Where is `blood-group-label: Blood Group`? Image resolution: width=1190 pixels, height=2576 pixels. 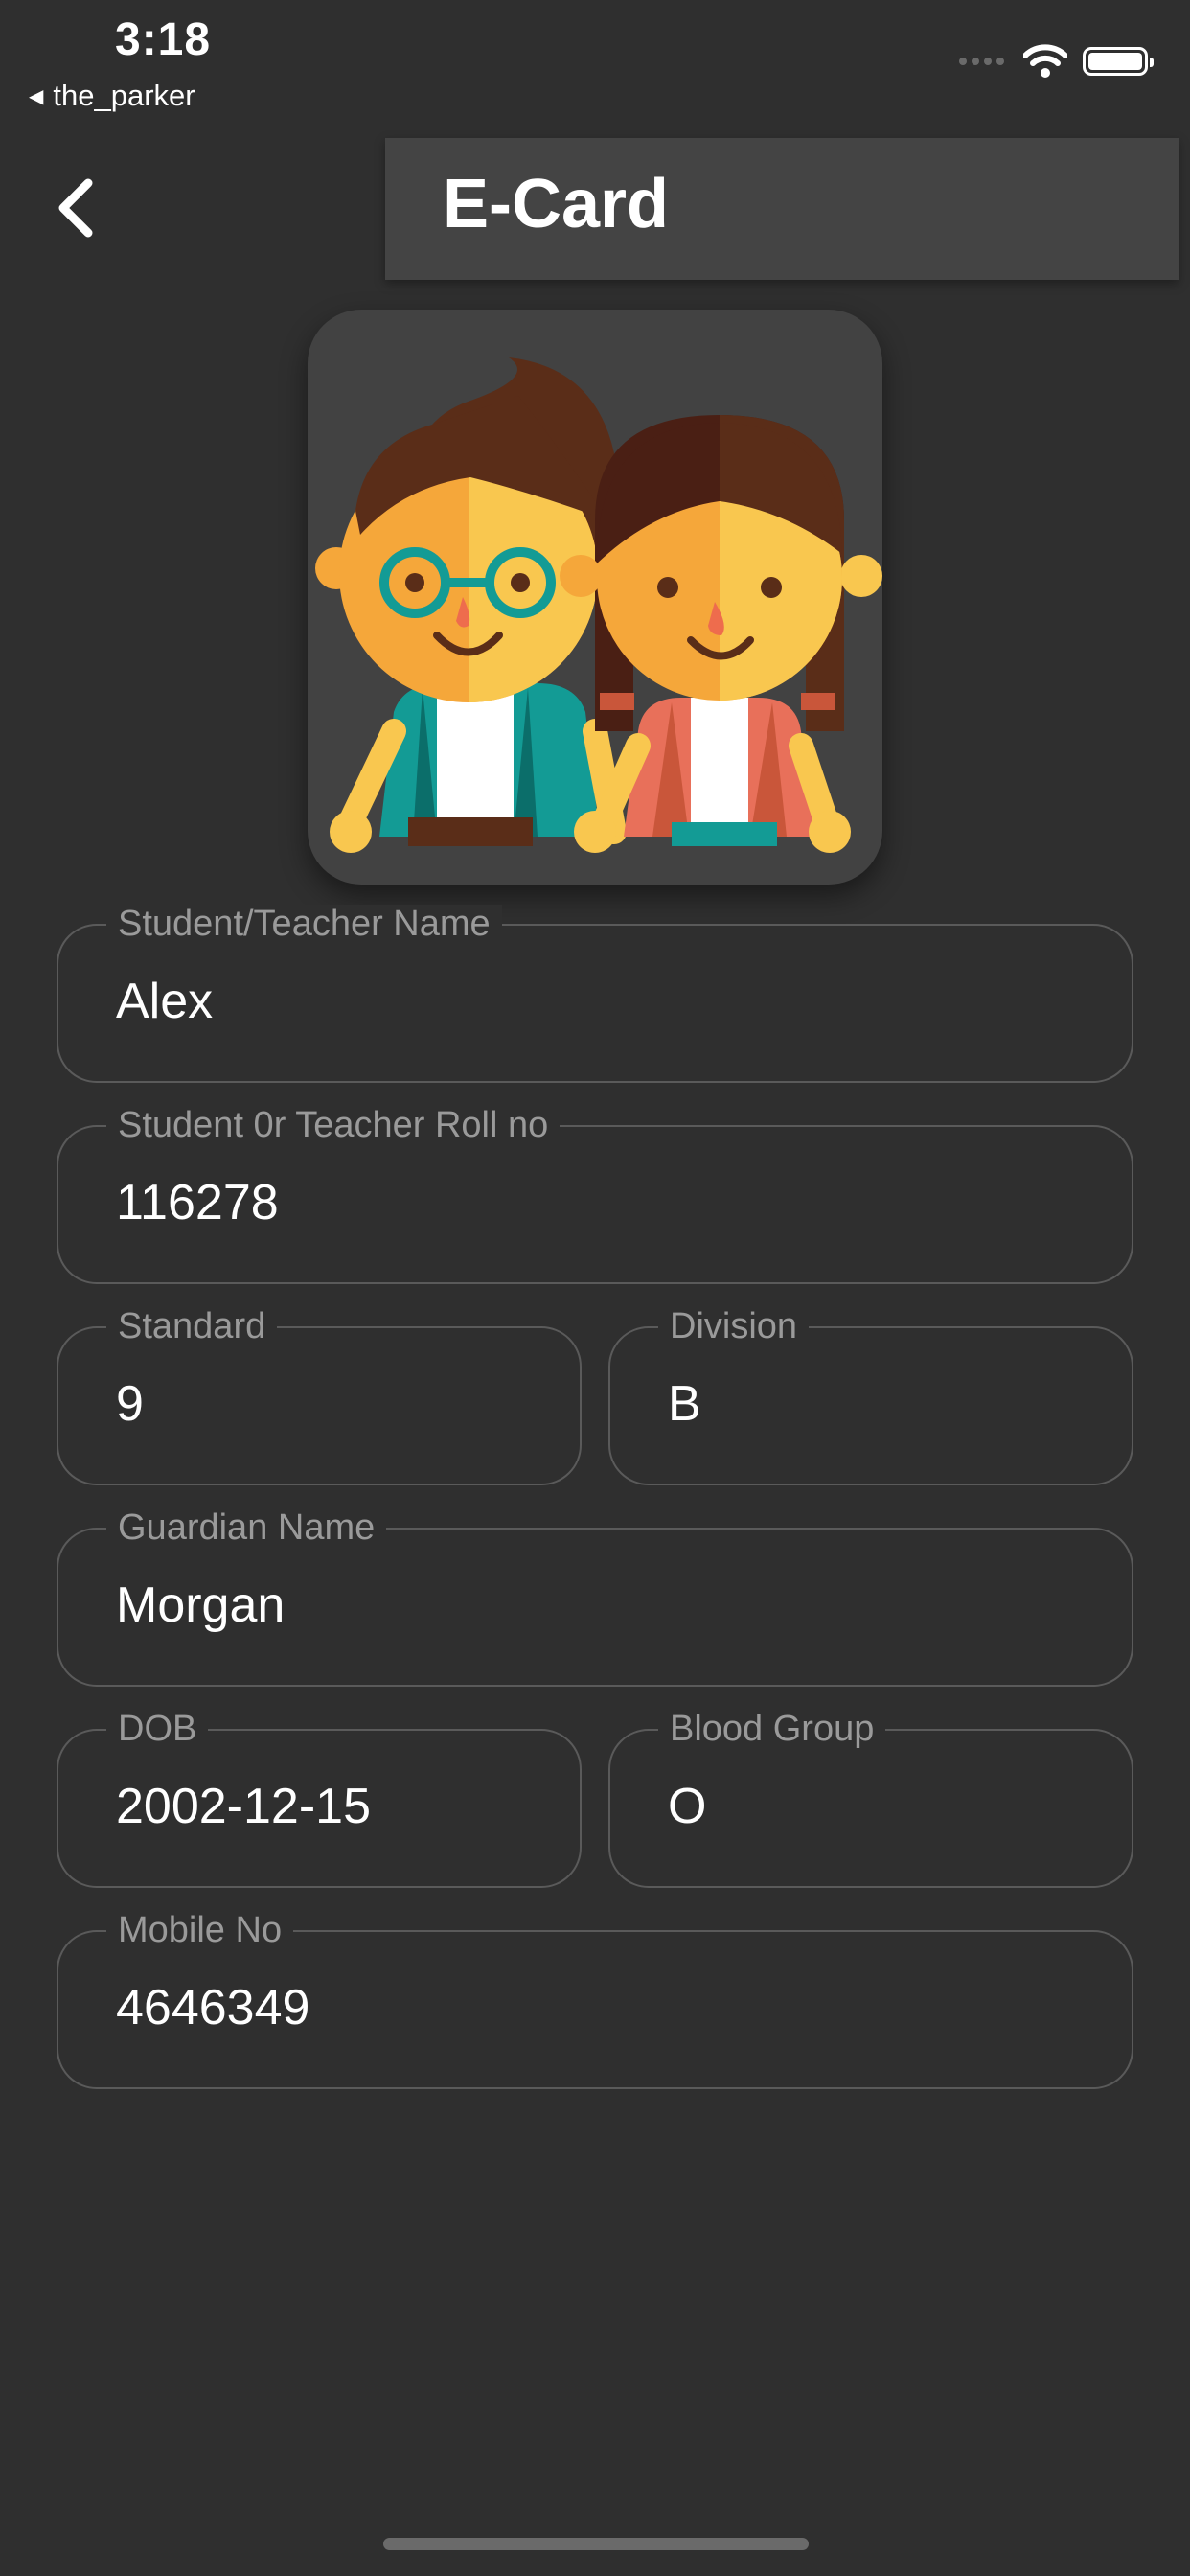
blood-group-label: Blood Group is located at coordinates (772, 1729).